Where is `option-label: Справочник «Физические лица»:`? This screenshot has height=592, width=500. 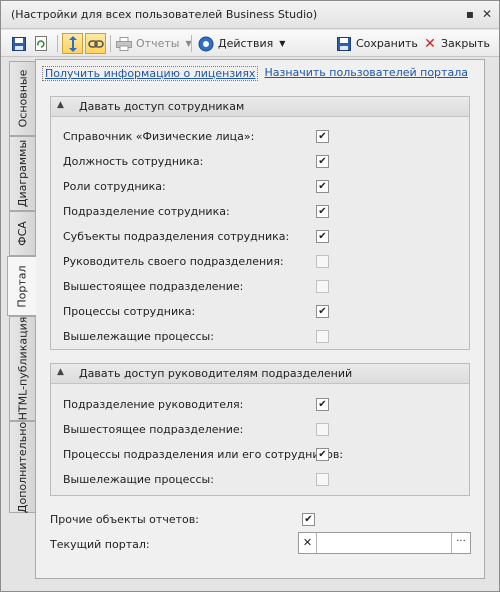 option-label: Справочник «Физические лица»: is located at coordinates (159, 136).